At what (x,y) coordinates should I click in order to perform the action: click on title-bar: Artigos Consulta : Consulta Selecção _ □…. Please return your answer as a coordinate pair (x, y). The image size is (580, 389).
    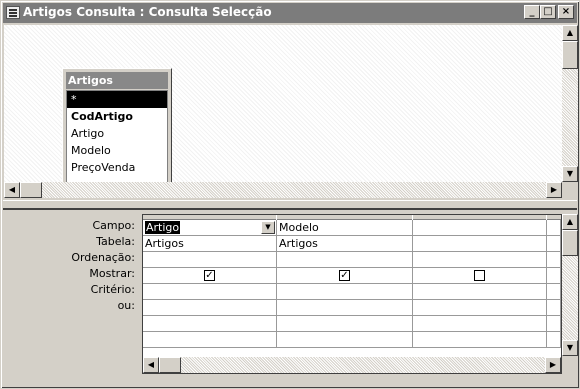
    Looking at the image, I should click on (290, 13).